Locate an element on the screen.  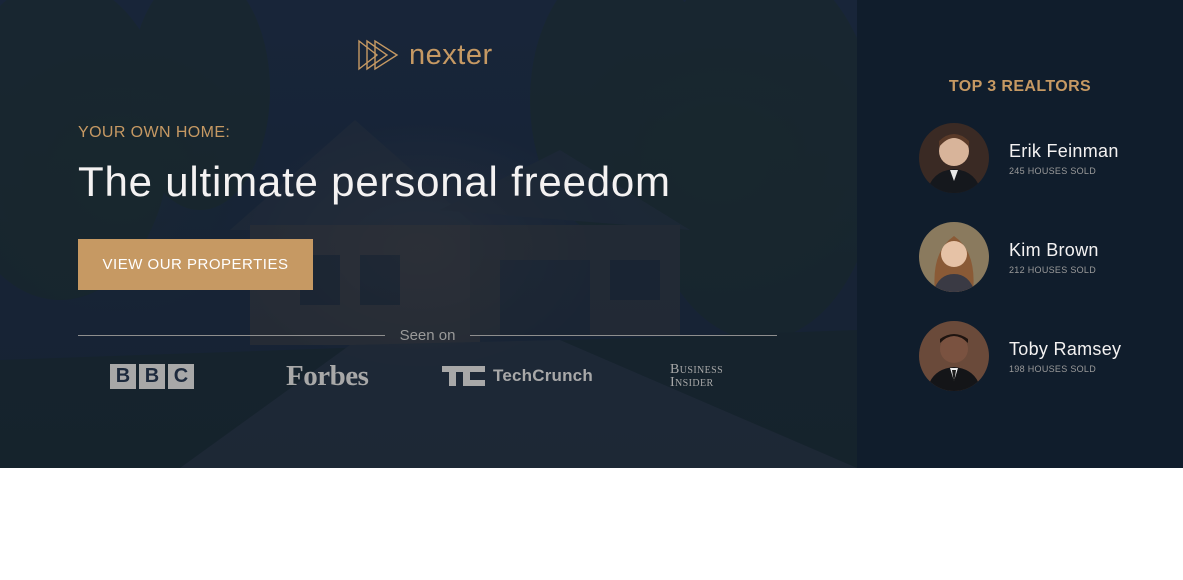
avatar-image-erik is located at coordinates (954, 158).